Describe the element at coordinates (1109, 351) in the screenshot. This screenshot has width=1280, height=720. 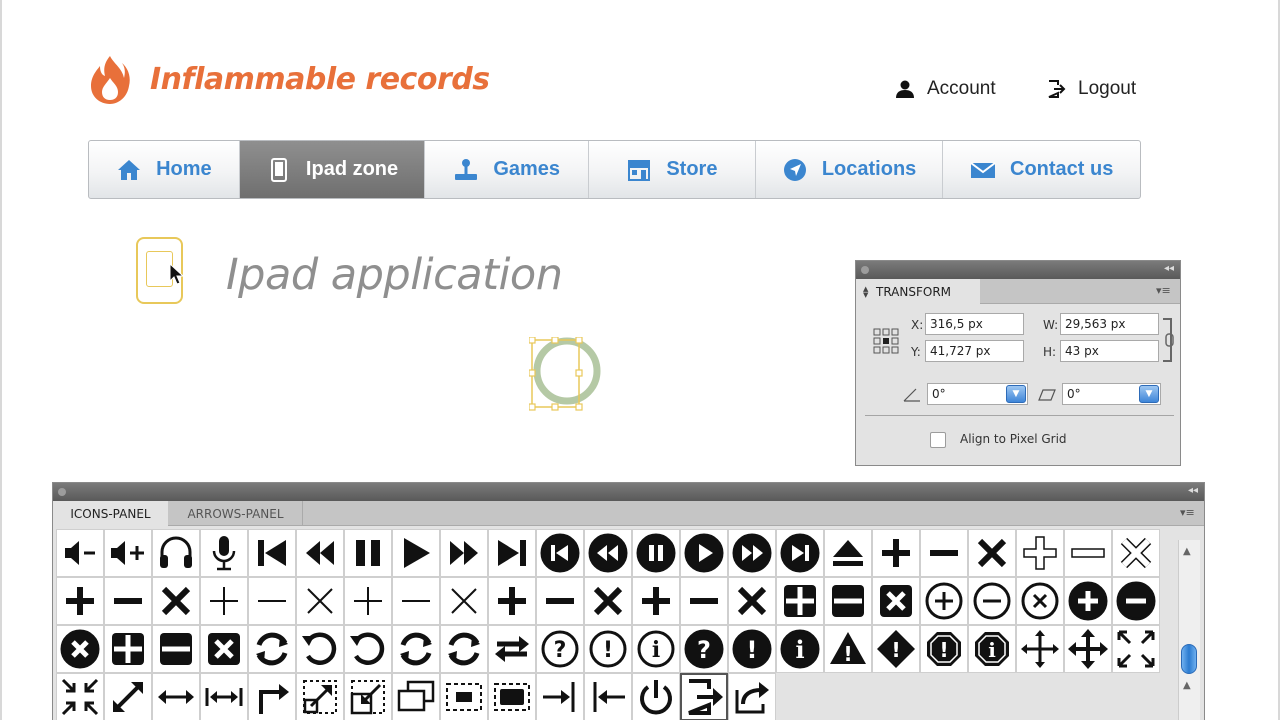
I see `h-field: 43 px` at that location.